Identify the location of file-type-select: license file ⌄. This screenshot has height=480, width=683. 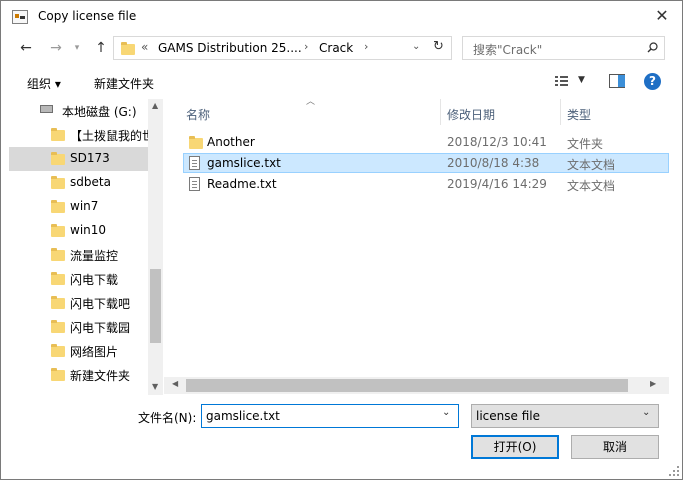
(565, 416).